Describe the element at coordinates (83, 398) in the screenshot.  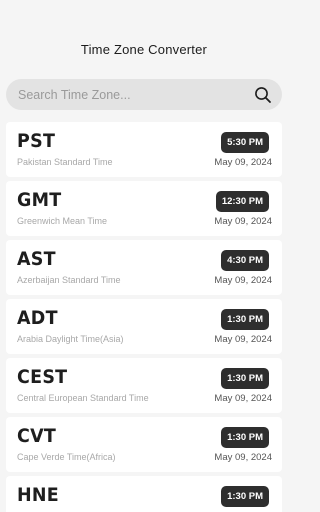
I see `zone-name: Central European Standard Time` at that location.